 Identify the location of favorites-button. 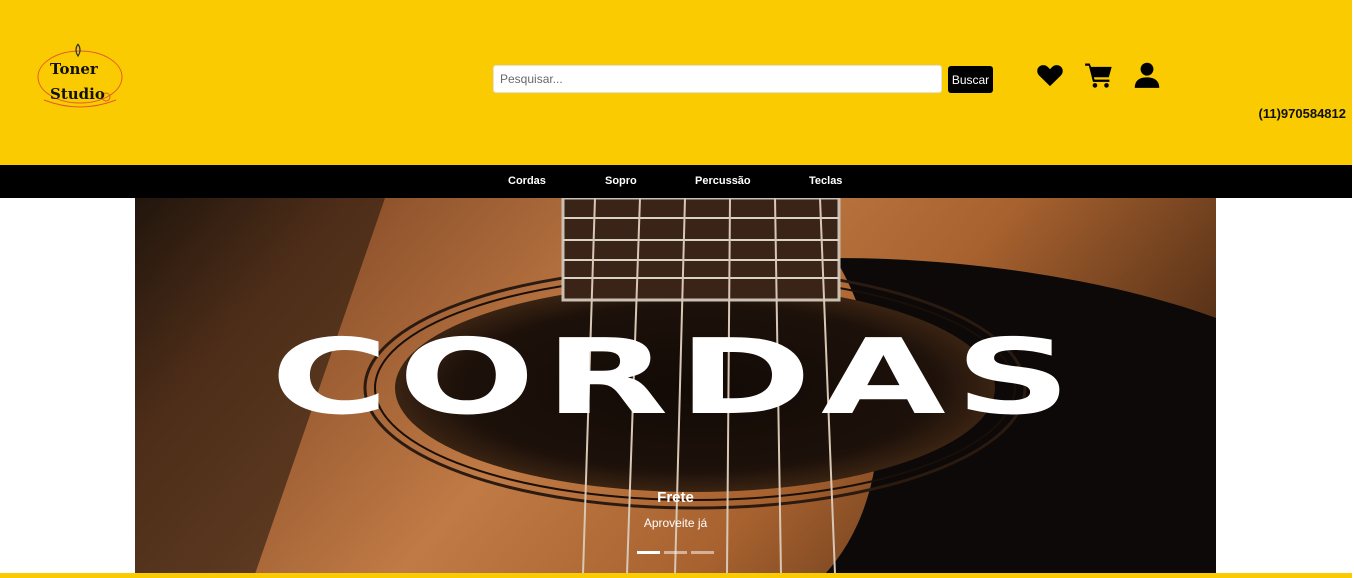
(1051, 76).